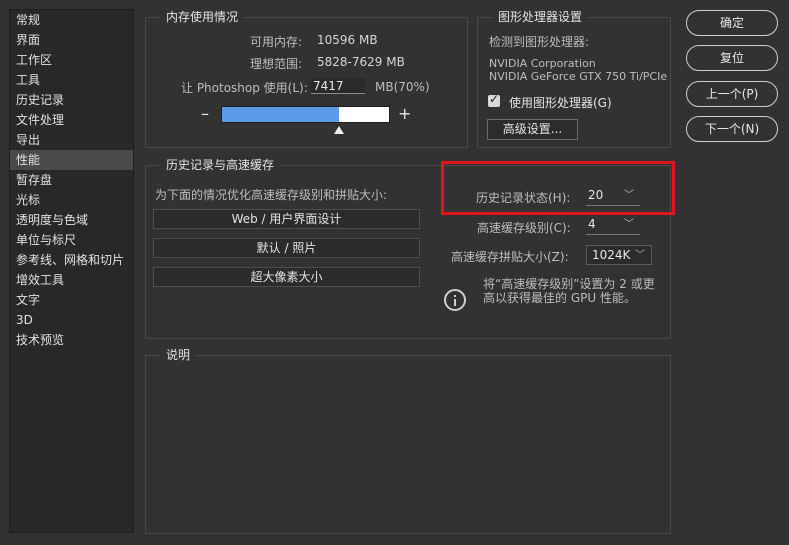 Image resolution: width=789 pixels, height=545 pixels. Describe the element at coordinates (560, 103) in the screenshot. I see `use-gpu-label: 使用图形处理器(G)` at that location.